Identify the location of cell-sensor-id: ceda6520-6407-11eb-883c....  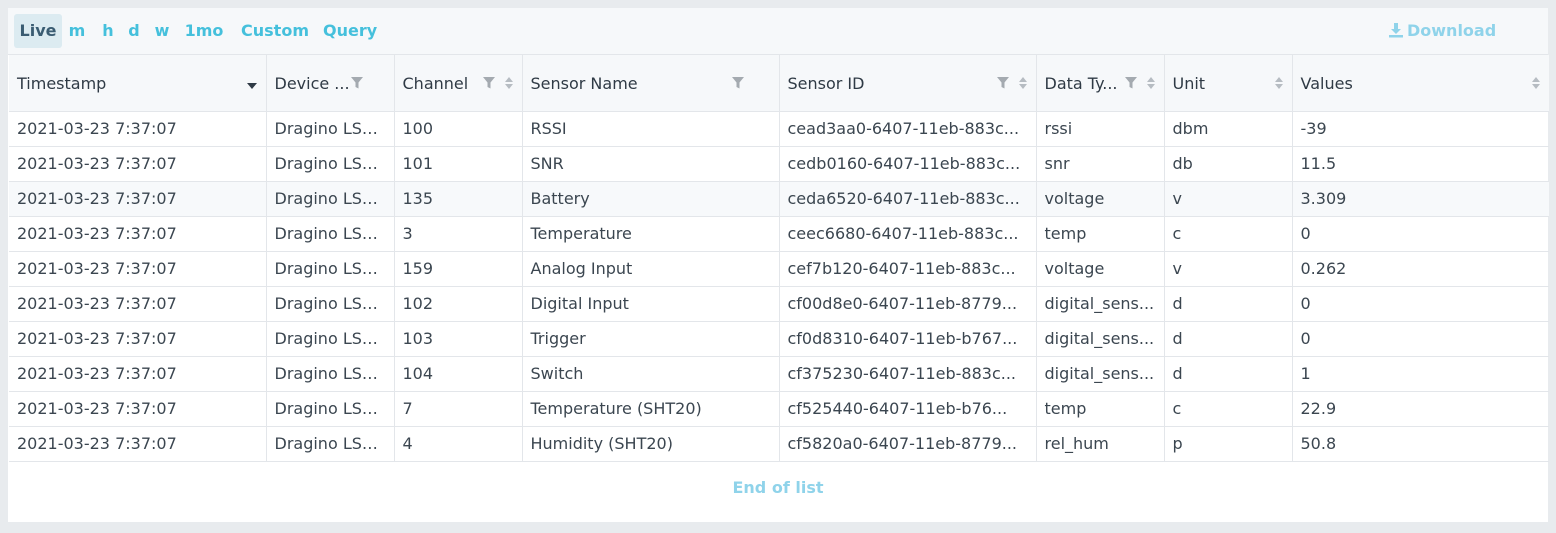
(908, 199).